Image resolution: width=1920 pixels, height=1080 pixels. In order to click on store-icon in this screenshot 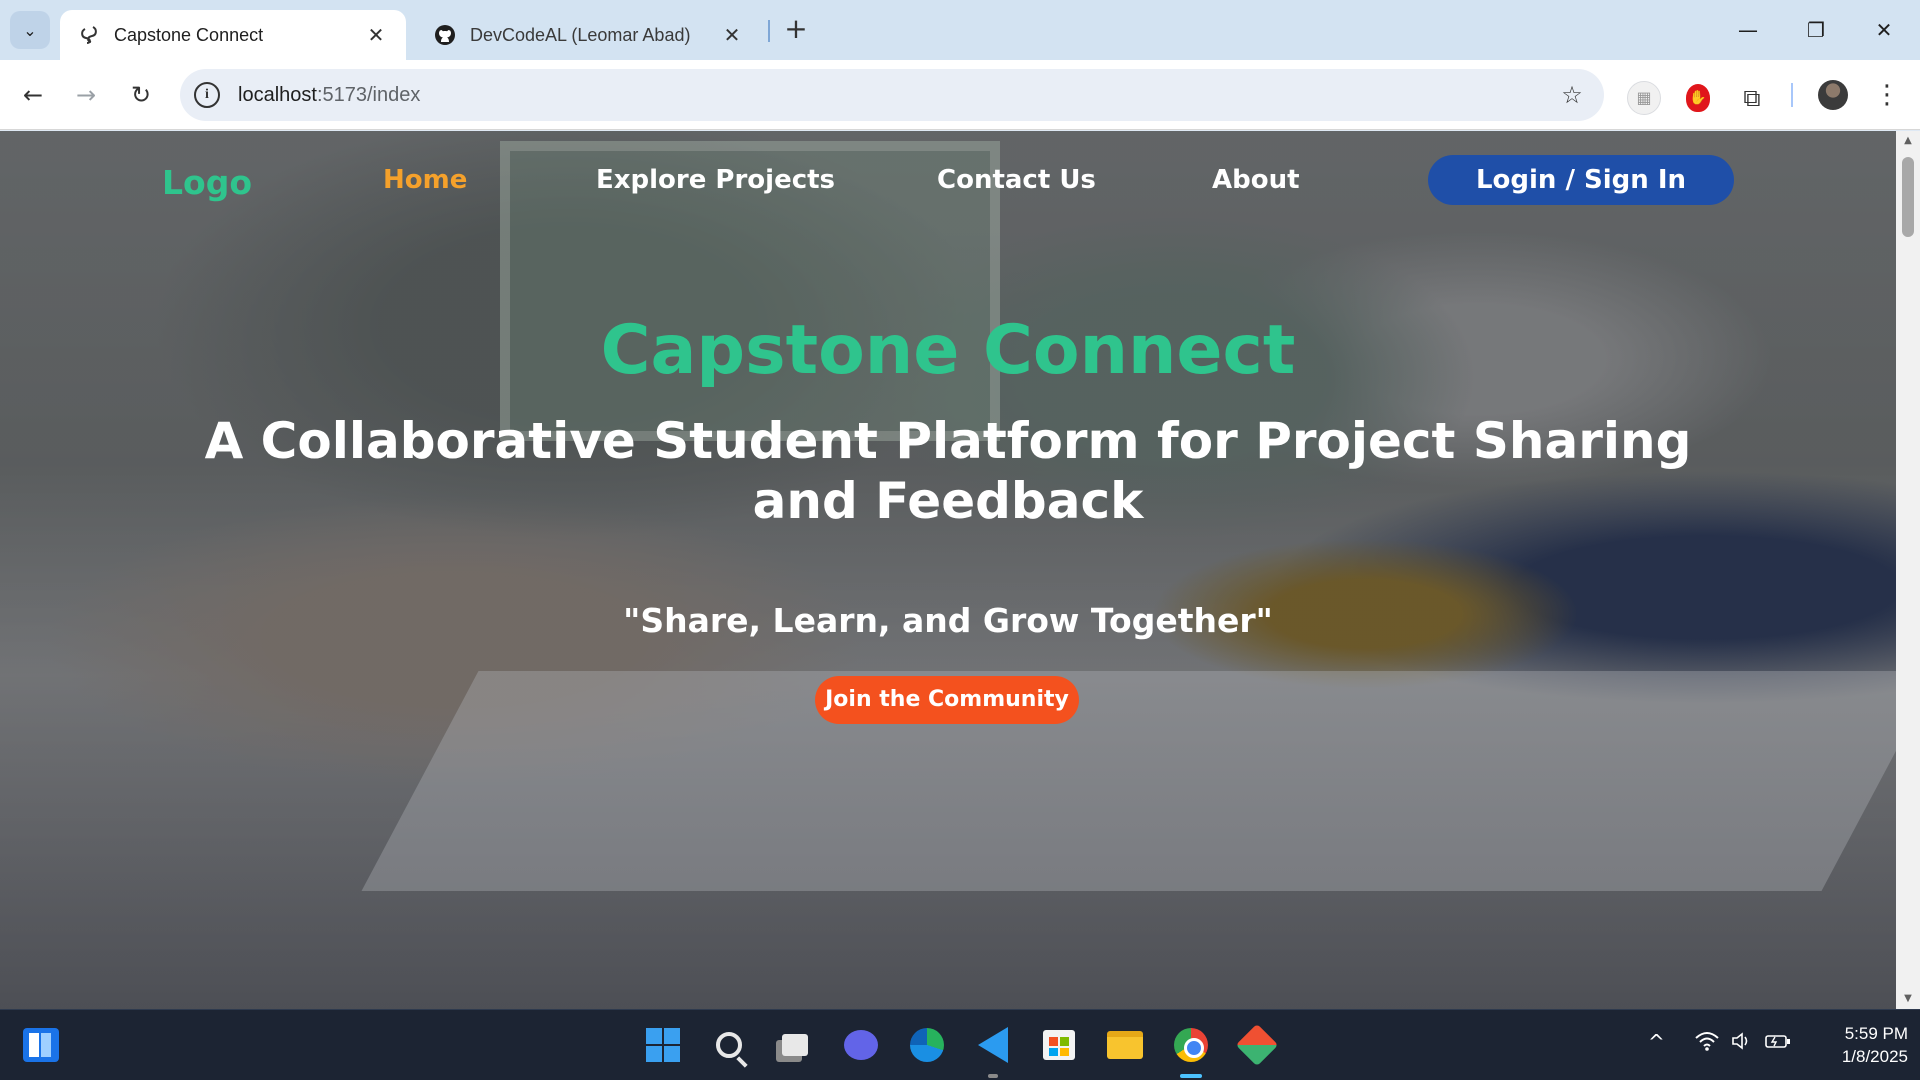, I will do `click(1059, 1045)`.